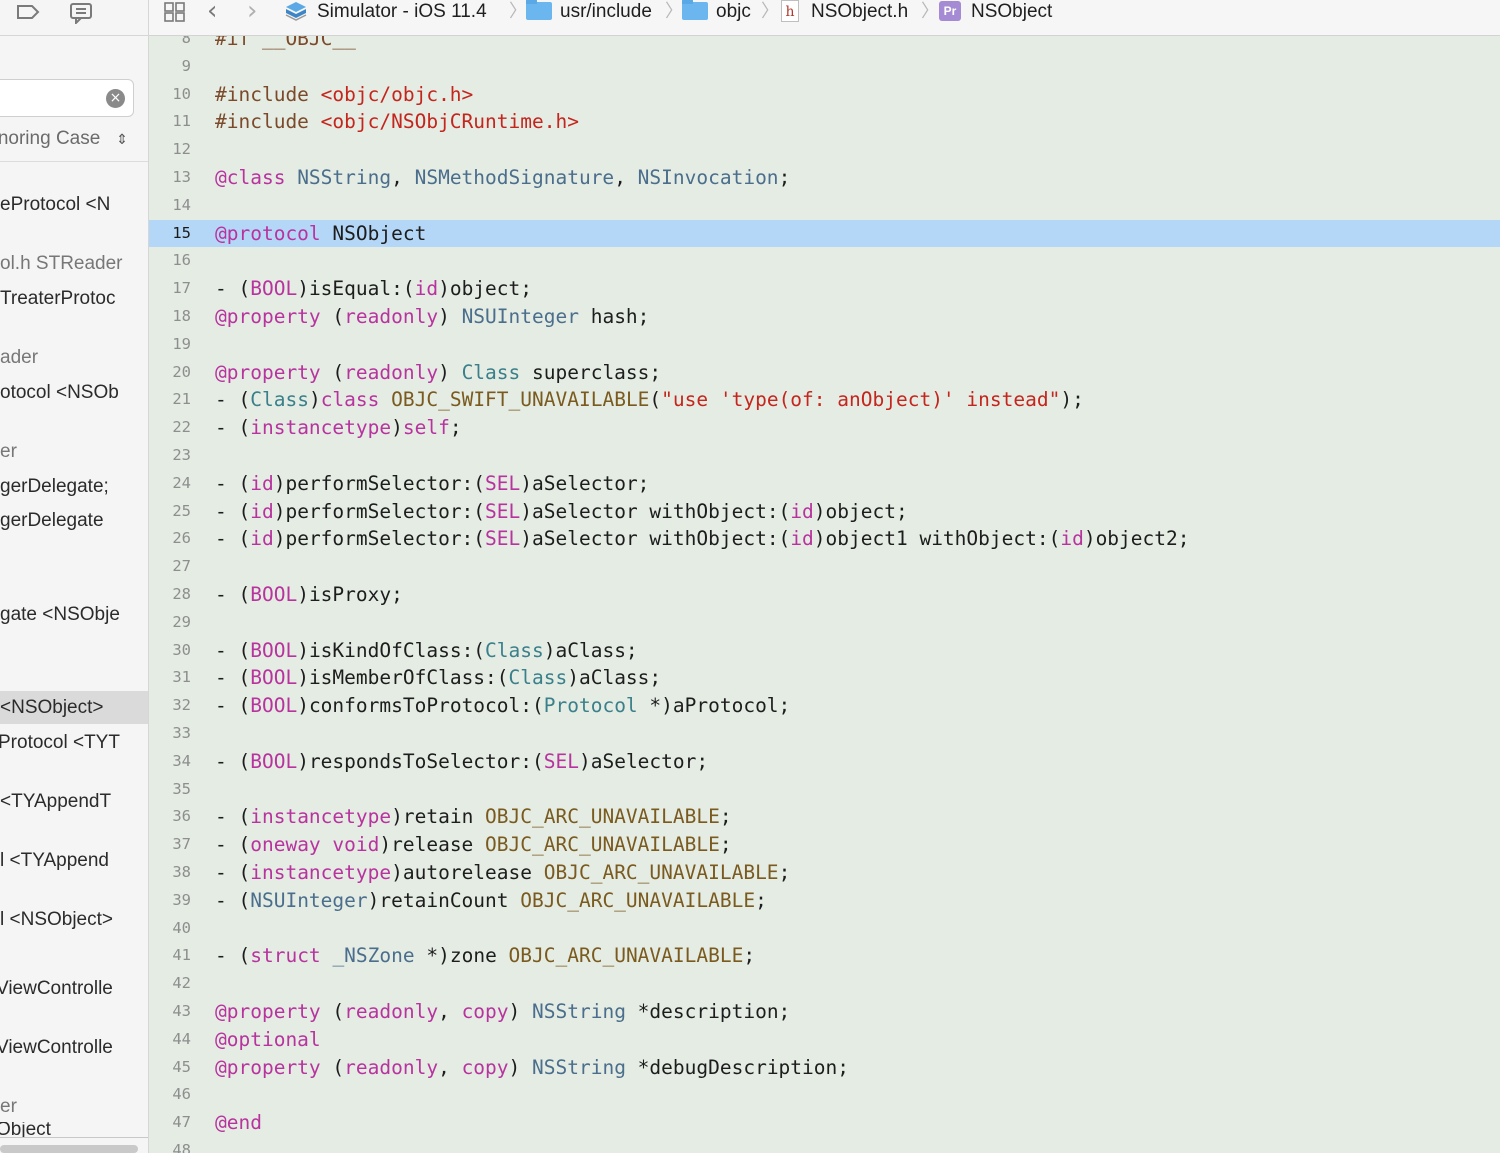 This screenshot has height=1153, width=1500. I want to click on line-number: 15, so click(170, 234).